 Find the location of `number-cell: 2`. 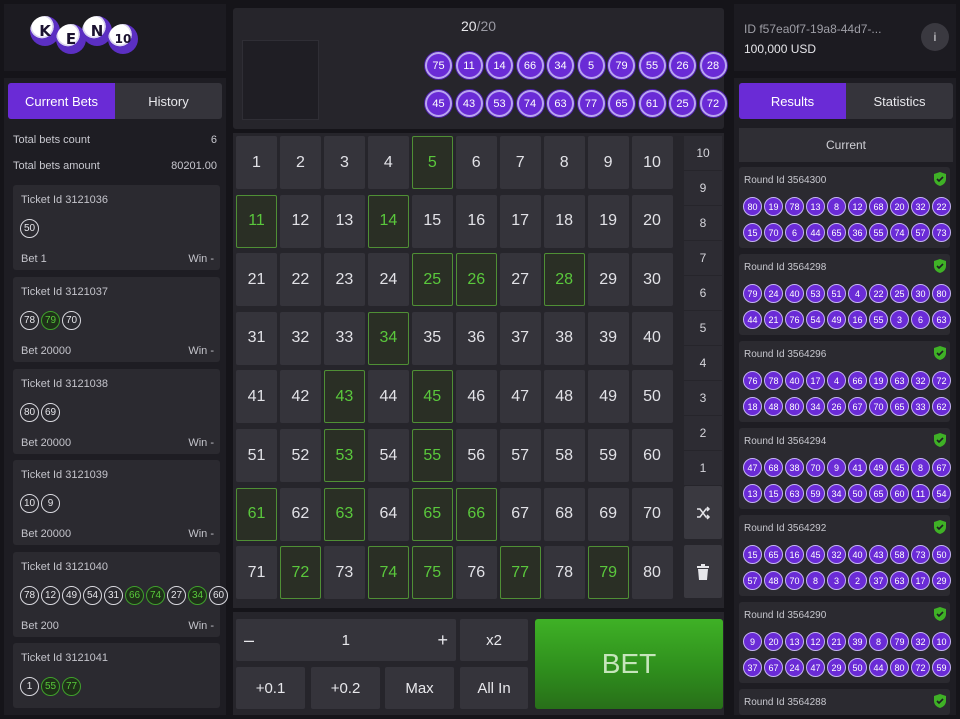

number-cell: 2 is located at coordinates (300, 162).